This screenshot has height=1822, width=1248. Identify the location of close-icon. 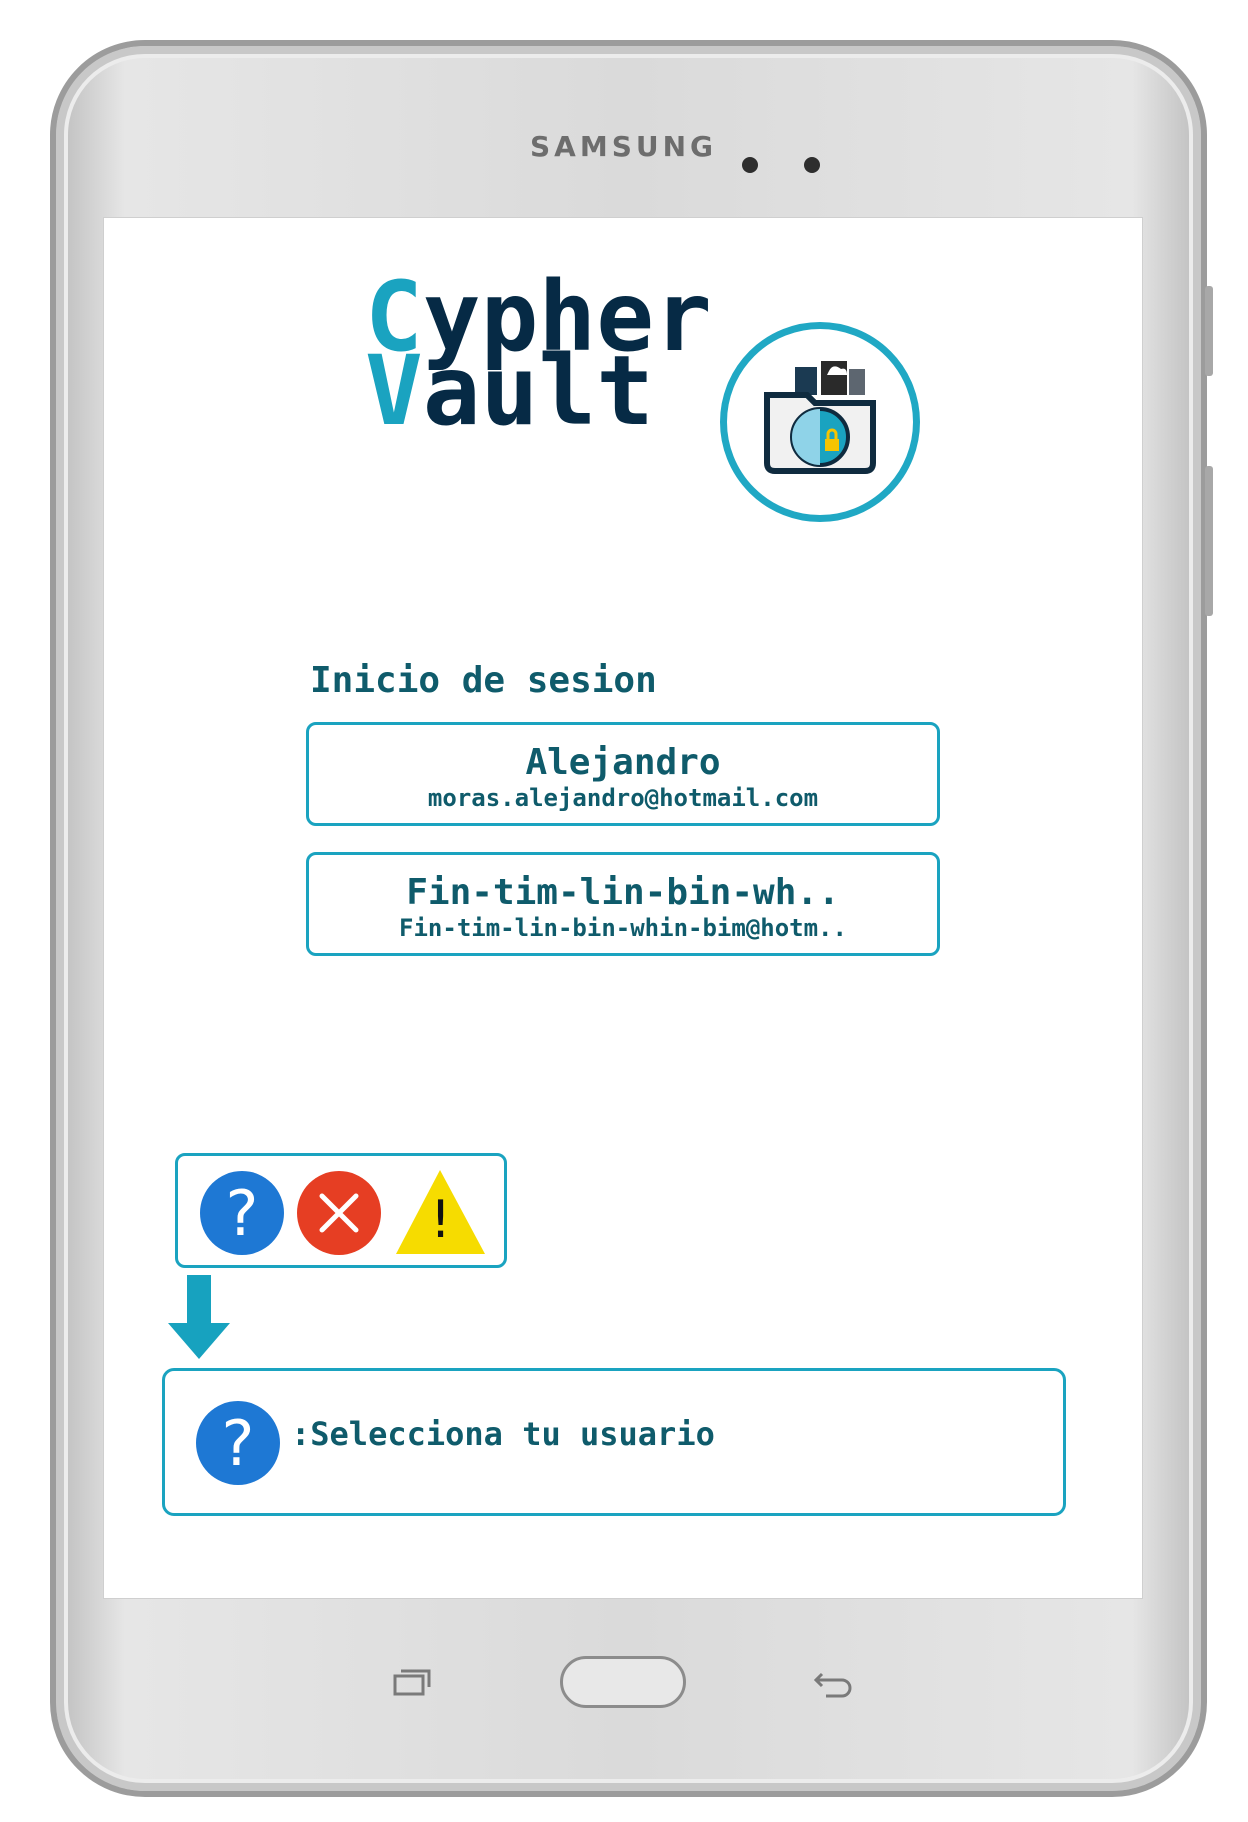
(339, 1213).